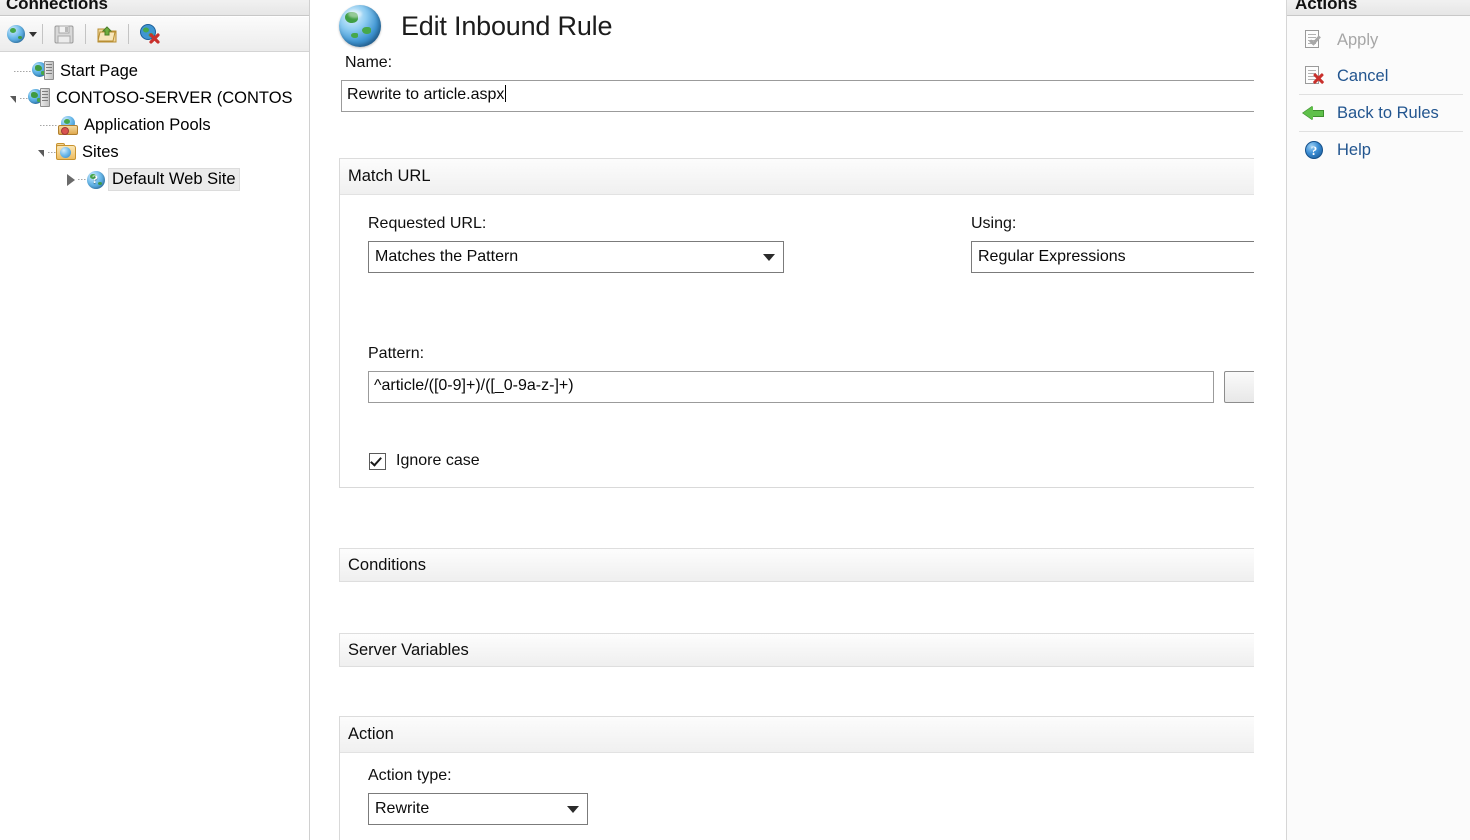 Image resolution: width=1470 pixels, height=840 pixels. Describe the element at coordinates (107, 34) in the screenshot. I see `open-connection-icon` at that location.